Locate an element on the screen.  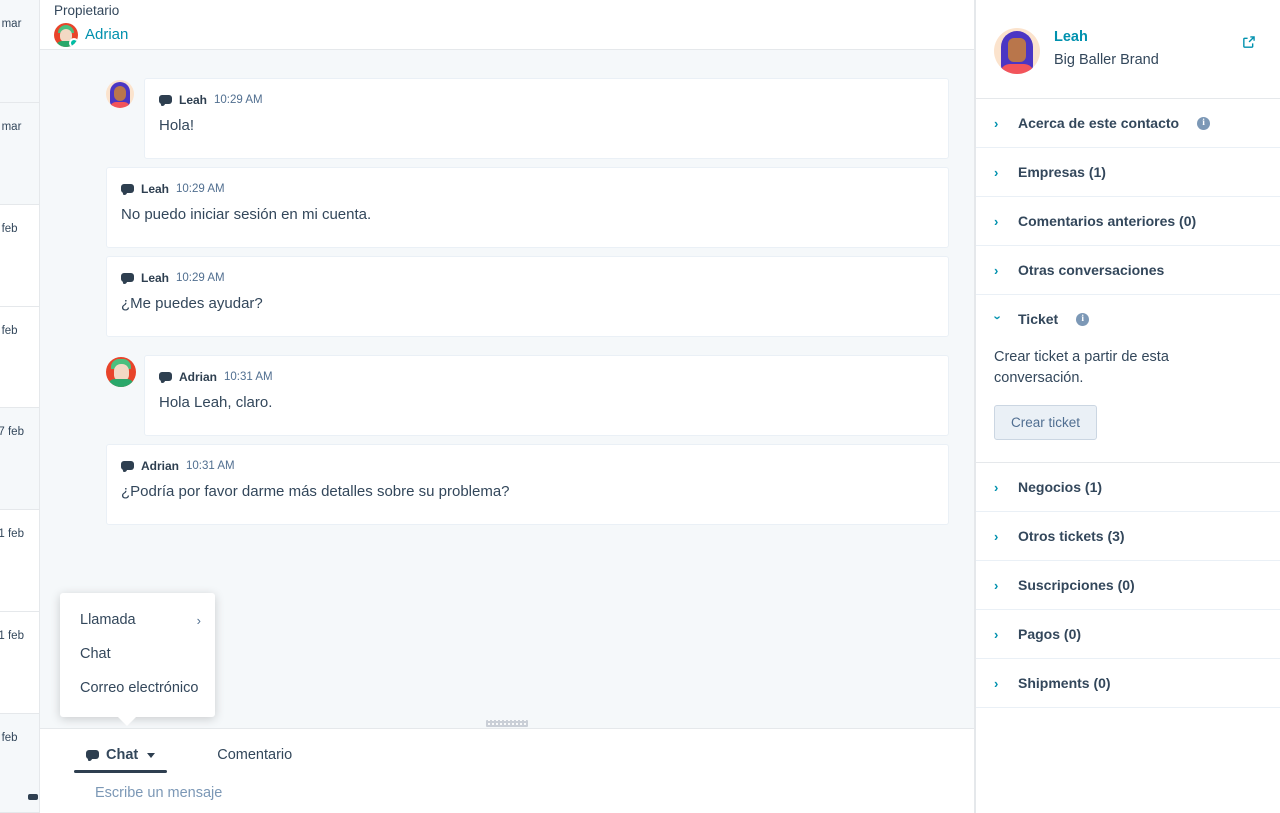
owner-row: Adrian is located at coordinates (514, 34).